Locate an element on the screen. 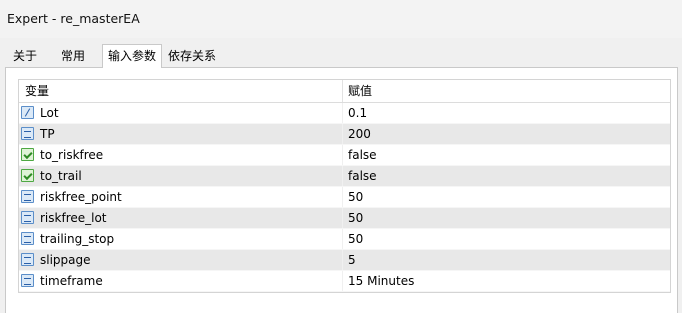 This screenshot has width=682, height=313. parameter-value: 0.1 is located at coordinates (357, 113).